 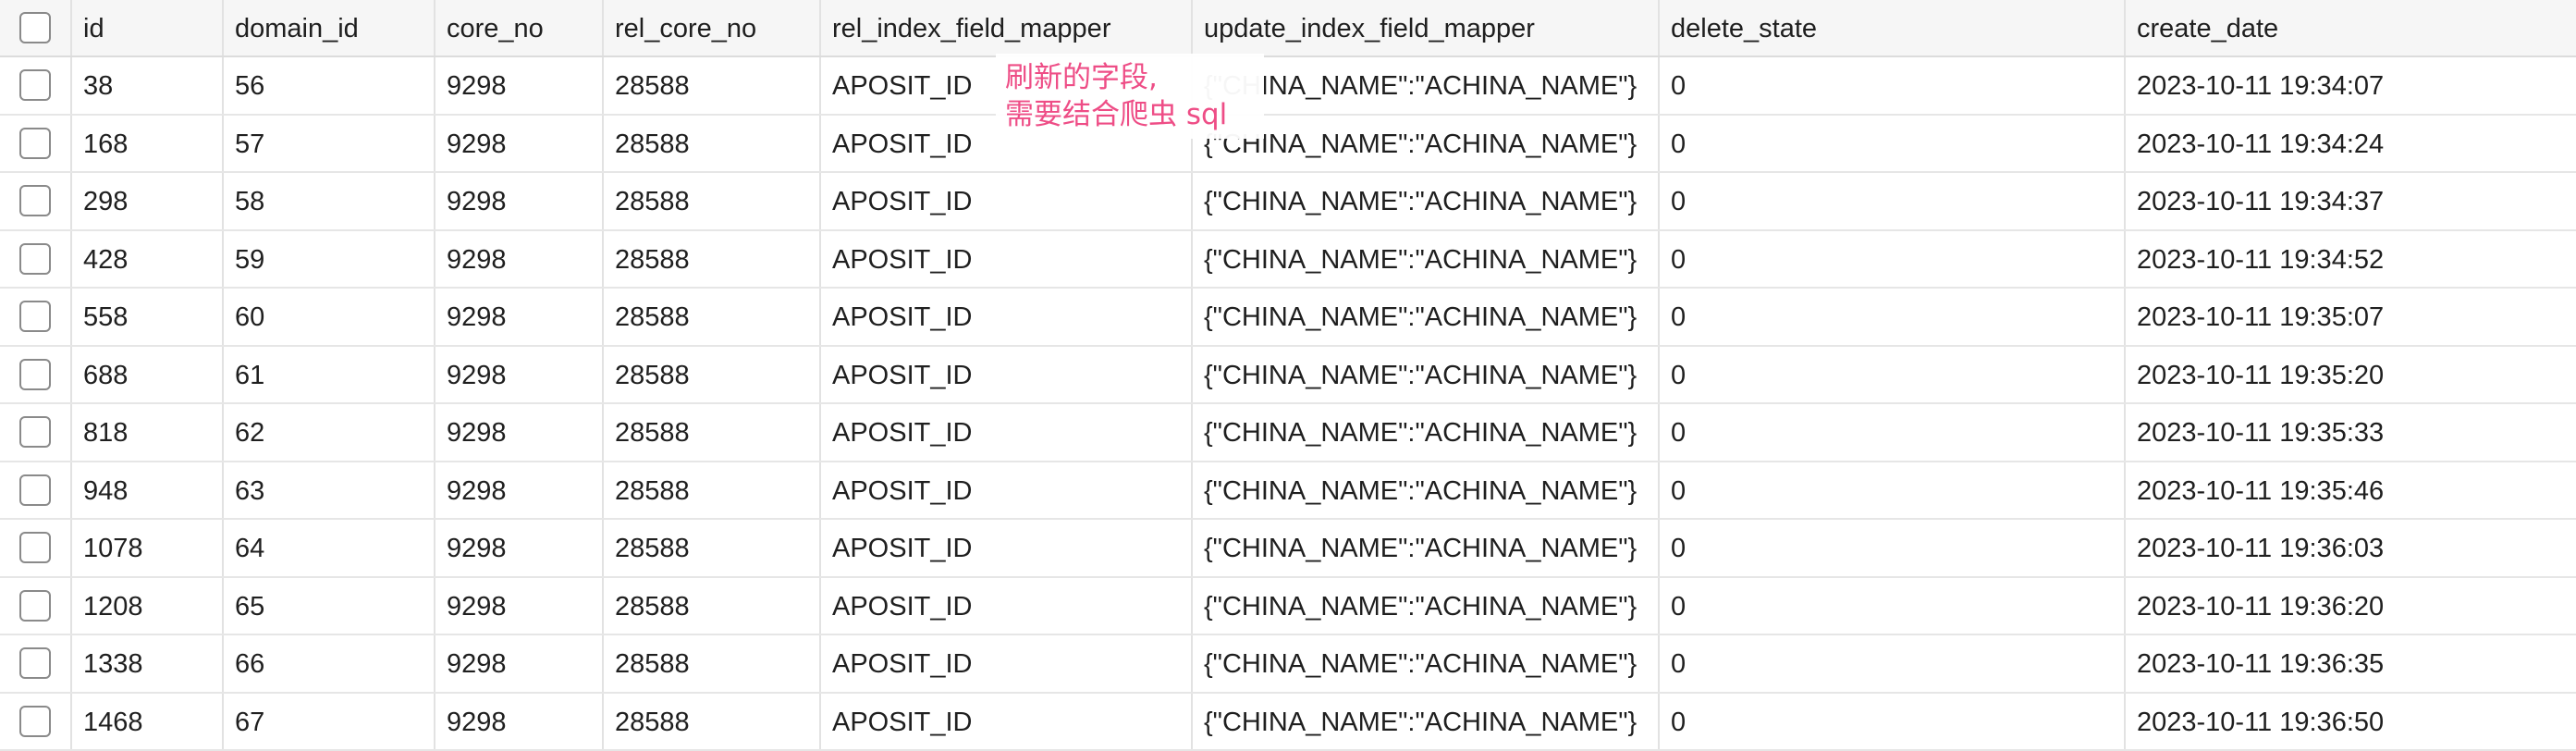 I want to click on cell-domain-id: 65, so click(x=329, y=606).